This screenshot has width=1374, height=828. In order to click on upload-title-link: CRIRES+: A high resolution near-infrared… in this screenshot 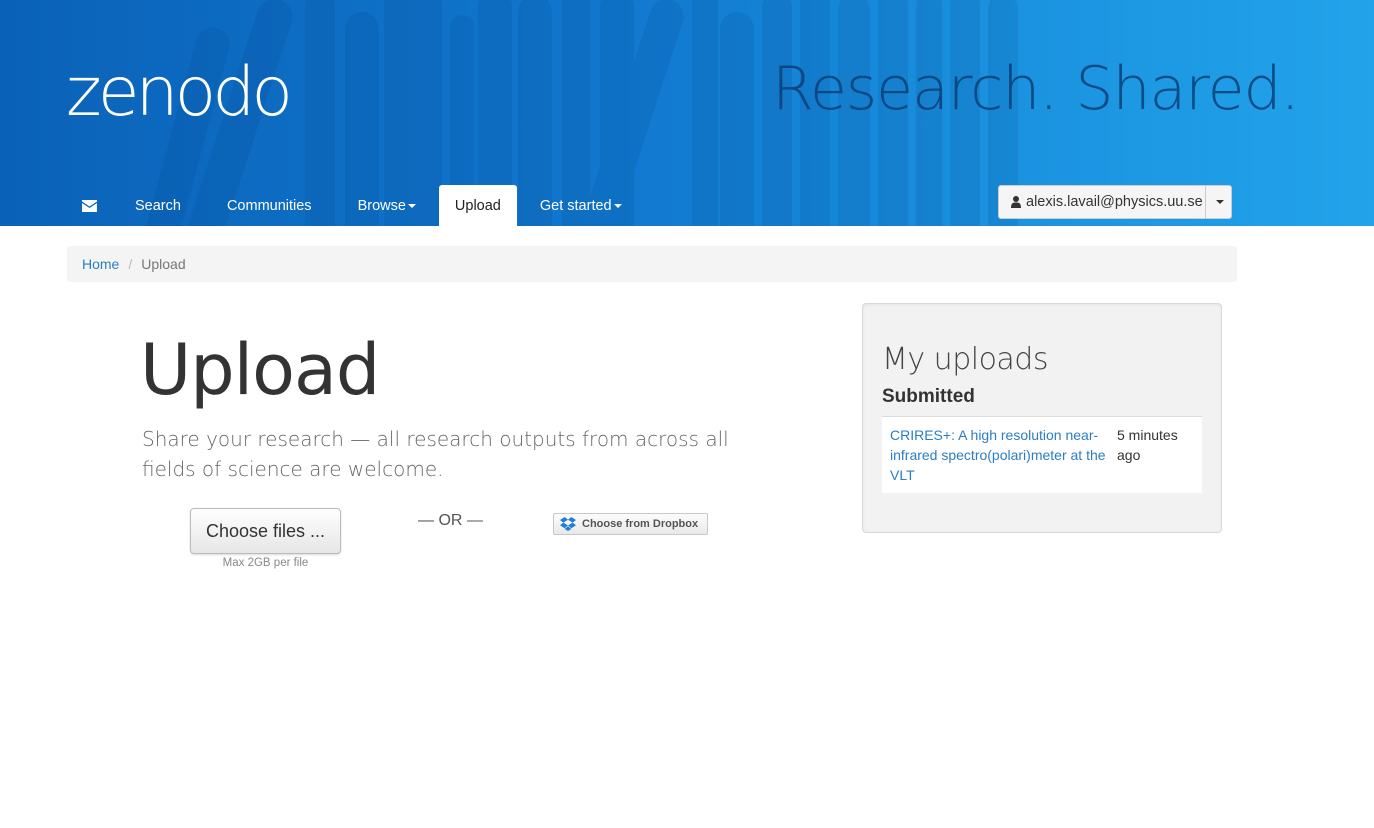, I will do `click(1003, 455)`.